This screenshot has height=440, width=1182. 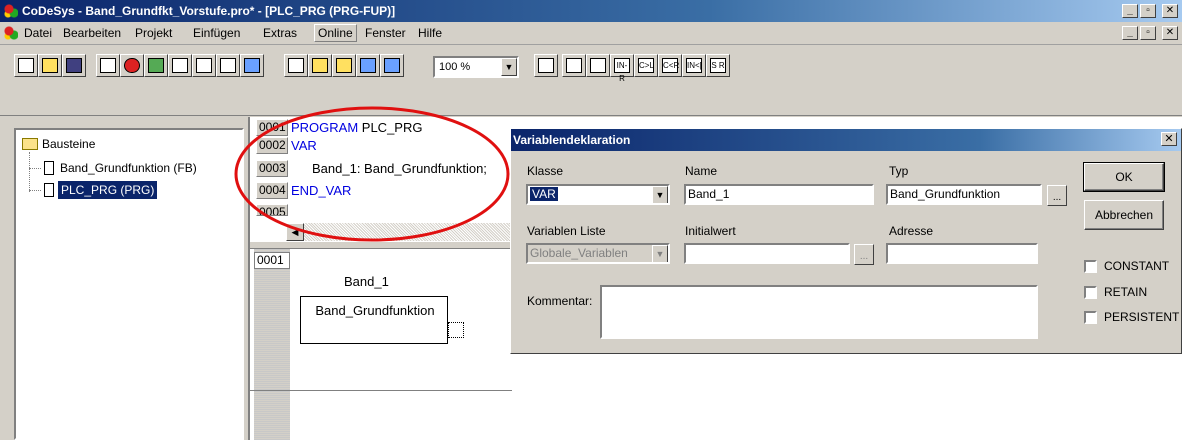 I want to click on find-next-icon, so click(x=392, y=65).